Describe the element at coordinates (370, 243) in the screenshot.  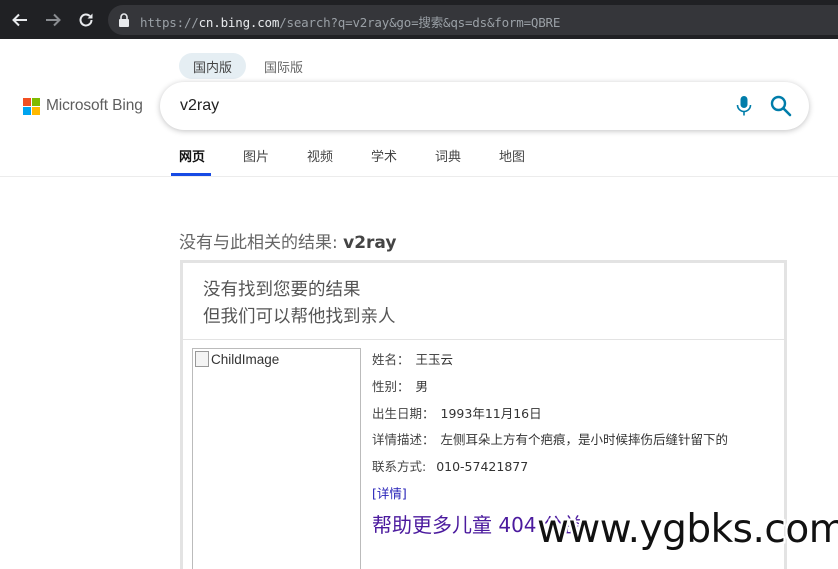
I see `no-result-query: v2ray` at that location.